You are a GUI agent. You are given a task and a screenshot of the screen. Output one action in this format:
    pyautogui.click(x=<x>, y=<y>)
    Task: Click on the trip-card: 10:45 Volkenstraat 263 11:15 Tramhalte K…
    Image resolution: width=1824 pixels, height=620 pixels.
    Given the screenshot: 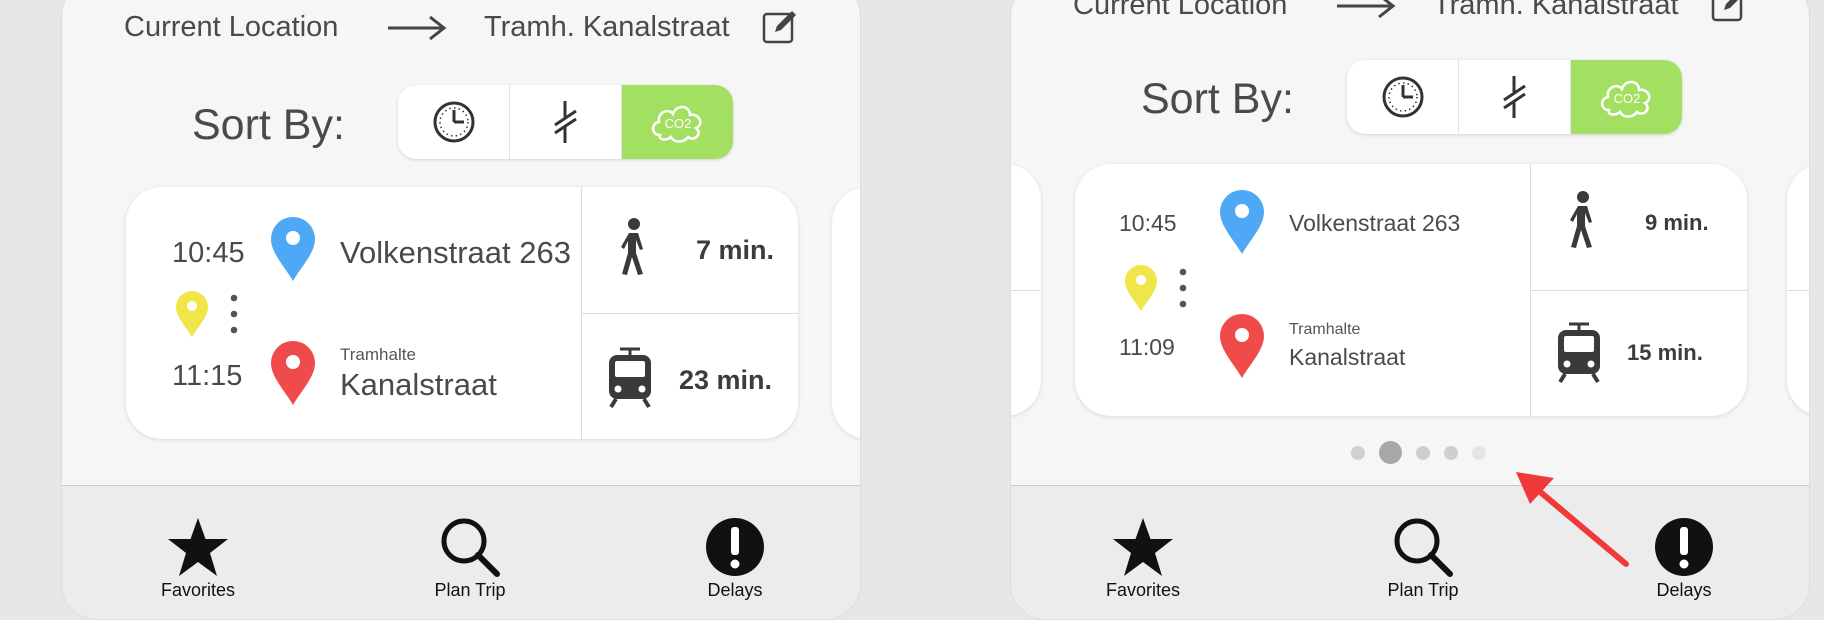 What is the action you would take?
    pyautogui.click(x=462, y=313)
    